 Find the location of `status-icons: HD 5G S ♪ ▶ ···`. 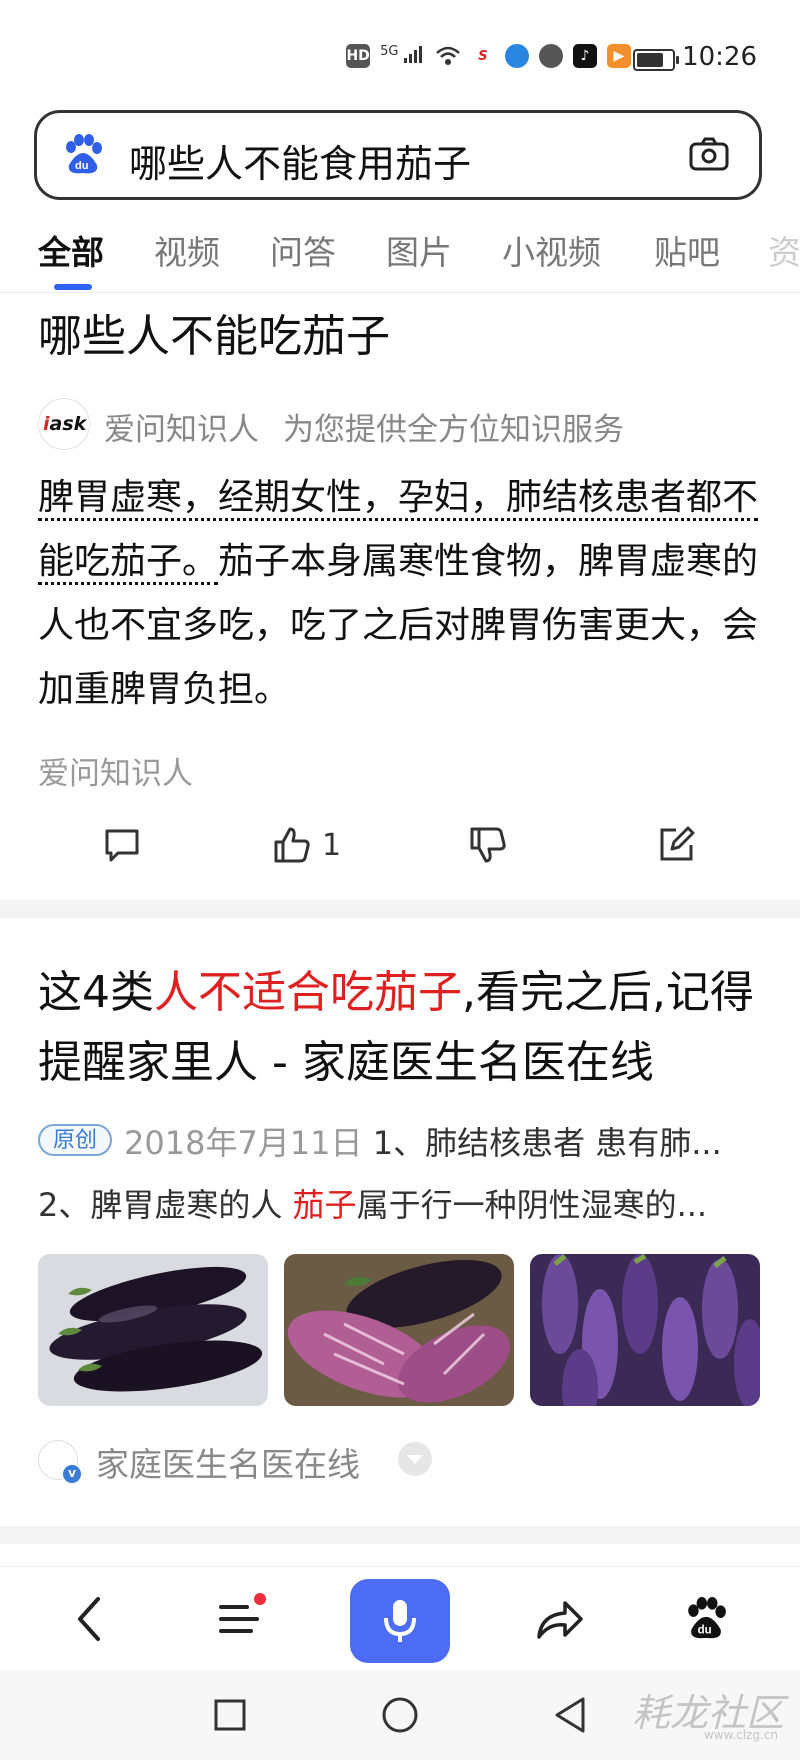

status-icons: HD 5G S ♪ ▶ ··· is located at coordinates (503, 56).